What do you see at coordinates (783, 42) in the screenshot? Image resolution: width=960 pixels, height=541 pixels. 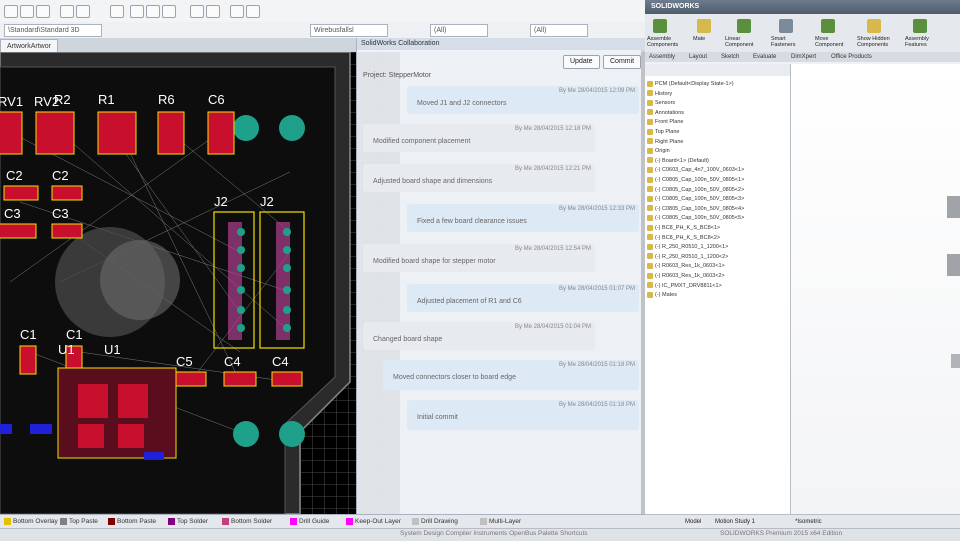 I see `ribbon-label: Smart Fasteners` at bounding box center [783, 42].